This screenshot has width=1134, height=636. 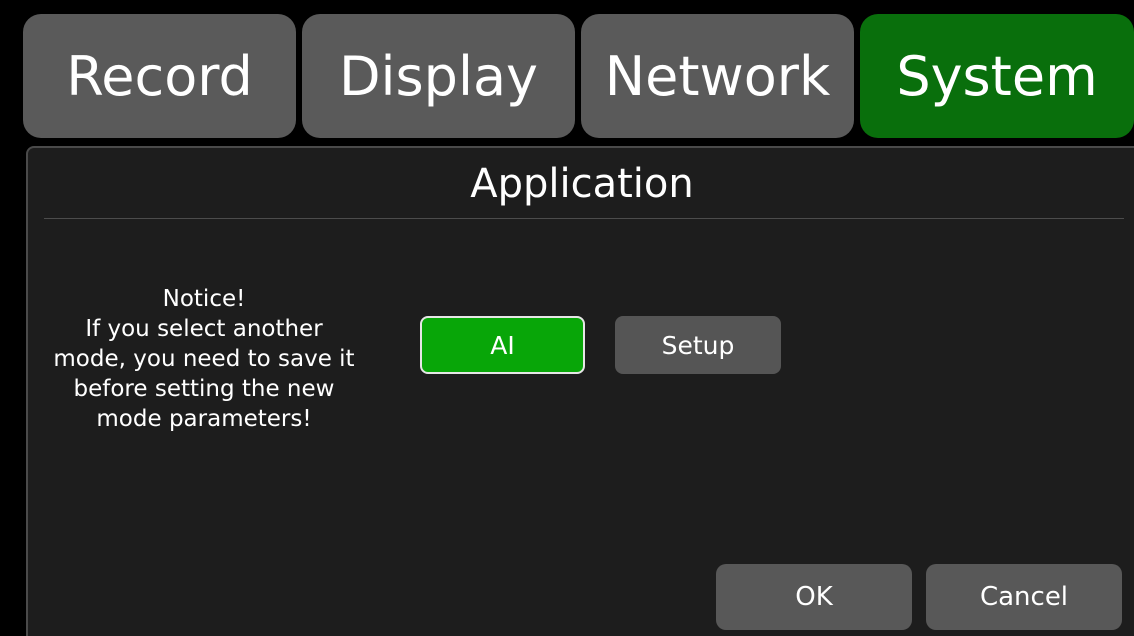 I want to click on notice-line: before setting the new, so click(x=204, y=389).